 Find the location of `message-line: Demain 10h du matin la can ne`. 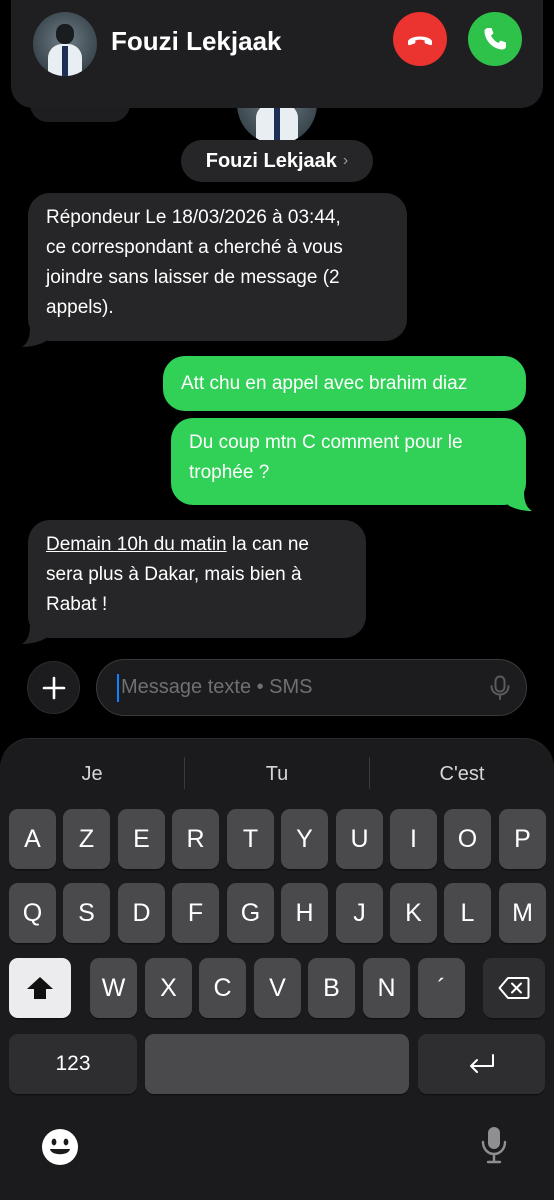

message-line: Demain 10h du matin la can ne is located at coordinates (178, 544).